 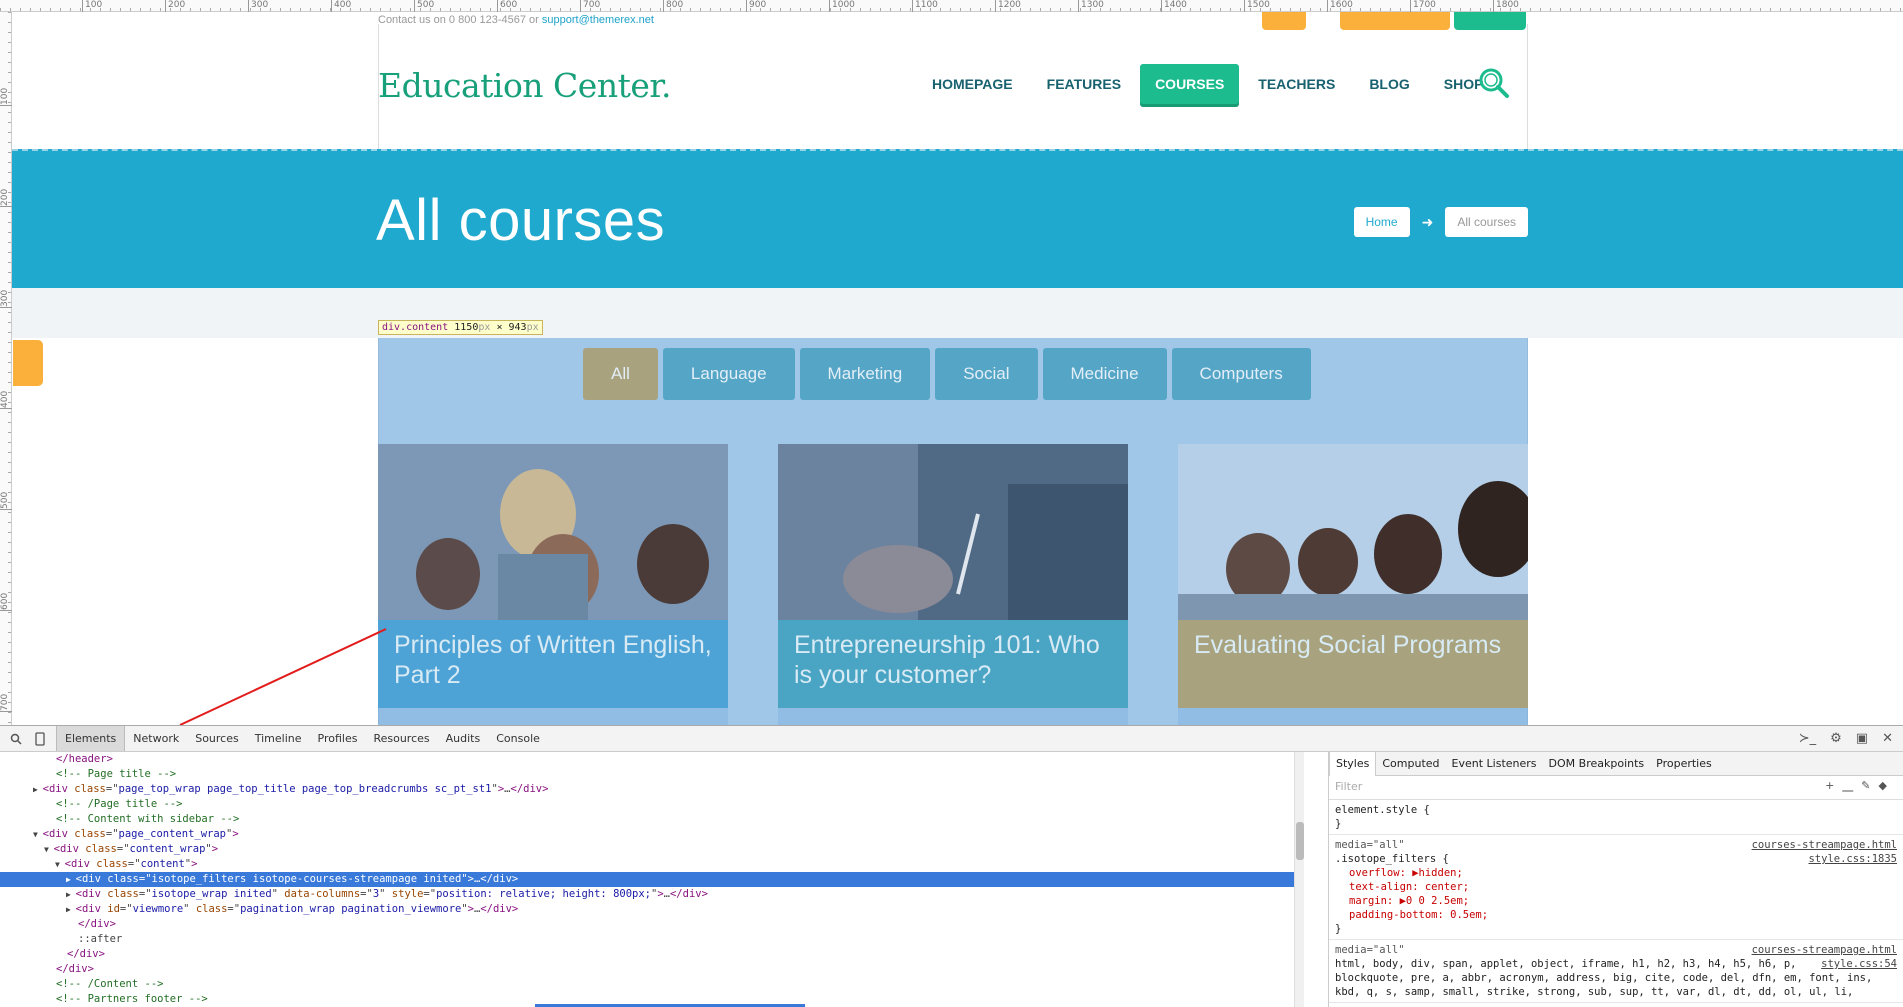 What do you see at coordinates (1887, 738) in the screenshot?
I see `close-icon: ✕` at bounding box center [1887, 738].